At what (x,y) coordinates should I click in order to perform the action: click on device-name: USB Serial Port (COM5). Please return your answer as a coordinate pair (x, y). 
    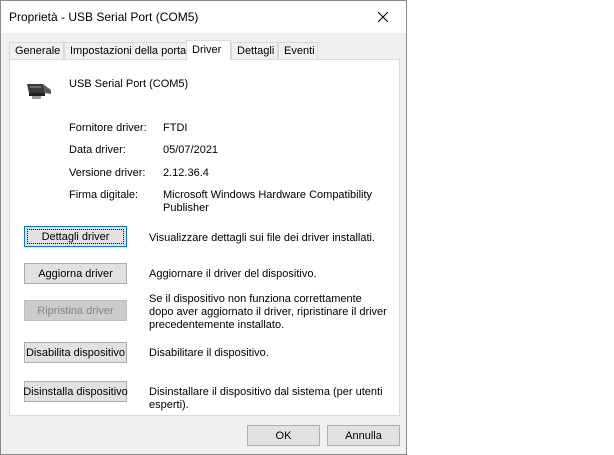
    Looking at the image, I should click on (129, 84).